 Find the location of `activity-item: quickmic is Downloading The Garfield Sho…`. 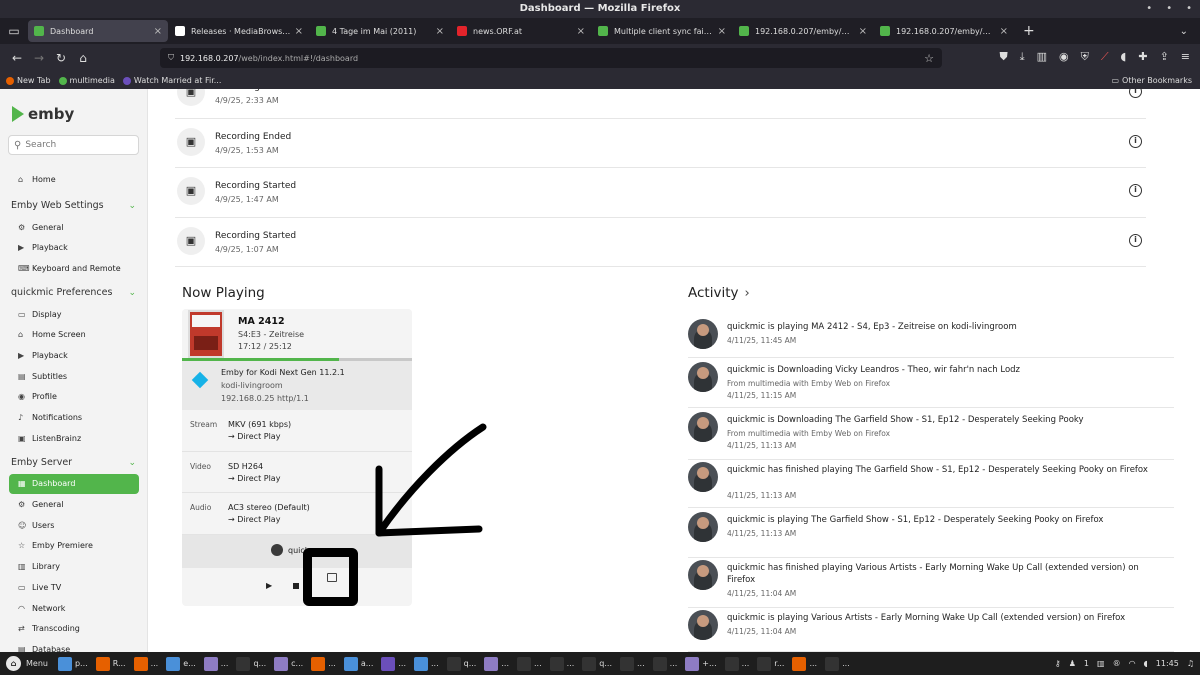

activity-item: quickmic is Downloading The Garfield Sho… is located at coordinates (931, 434).